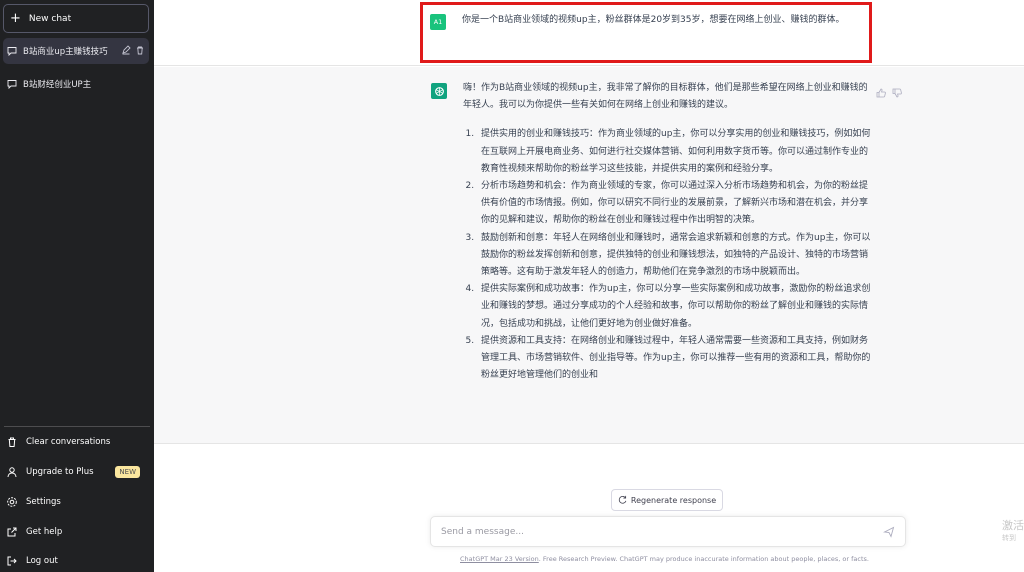  Describe the element at coordinates (76, 18) in the screenshot. I see `new-chat-button: + New chat` at that location.